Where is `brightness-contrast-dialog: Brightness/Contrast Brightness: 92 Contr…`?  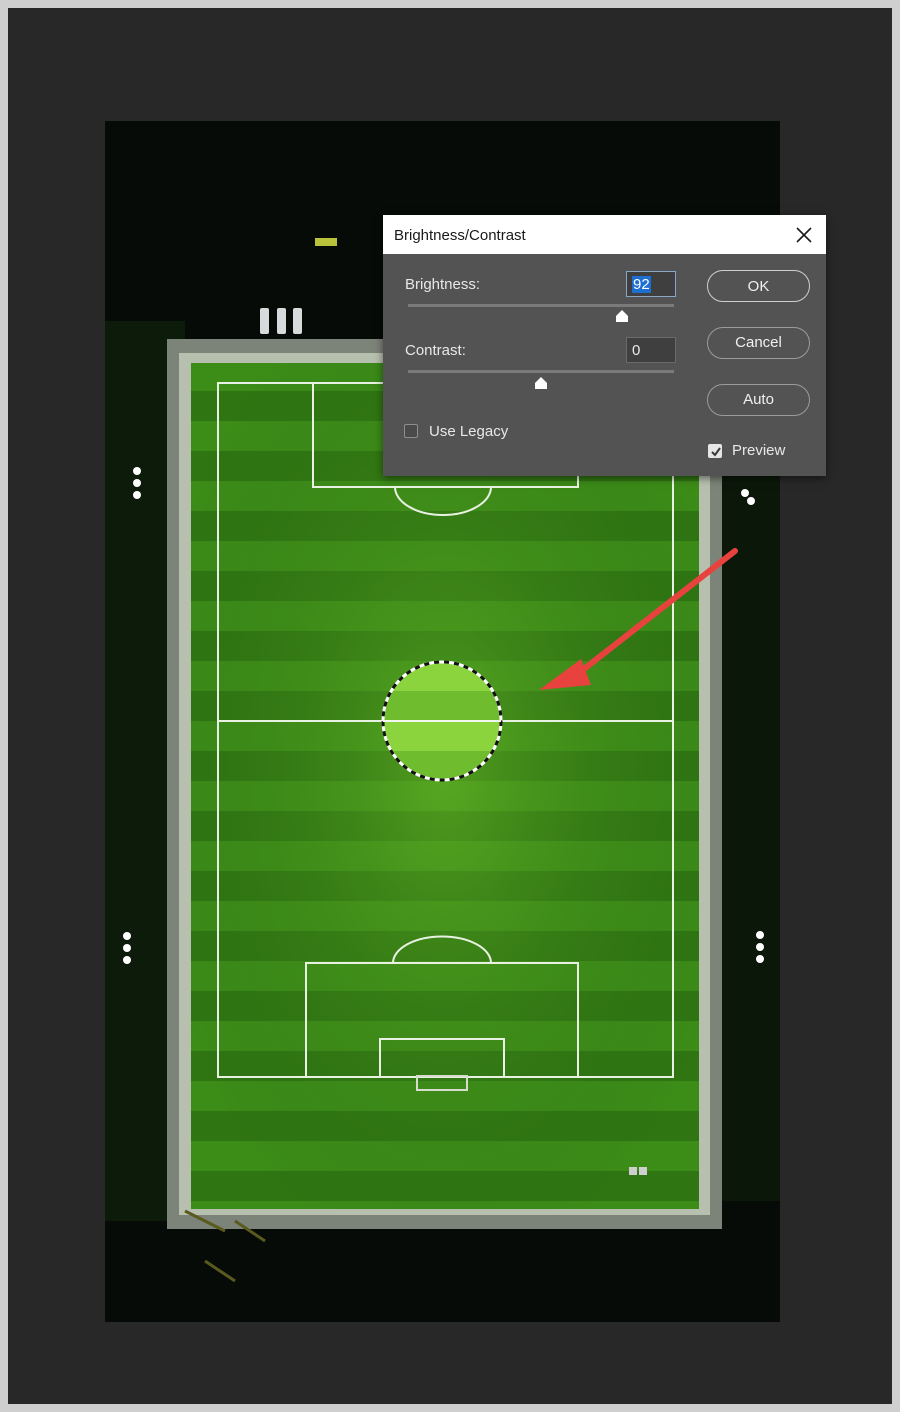
brightness-contrast-dialog: Brightness/Contrast Brightness: 92 Contr… is located at coordinates (604, 345).